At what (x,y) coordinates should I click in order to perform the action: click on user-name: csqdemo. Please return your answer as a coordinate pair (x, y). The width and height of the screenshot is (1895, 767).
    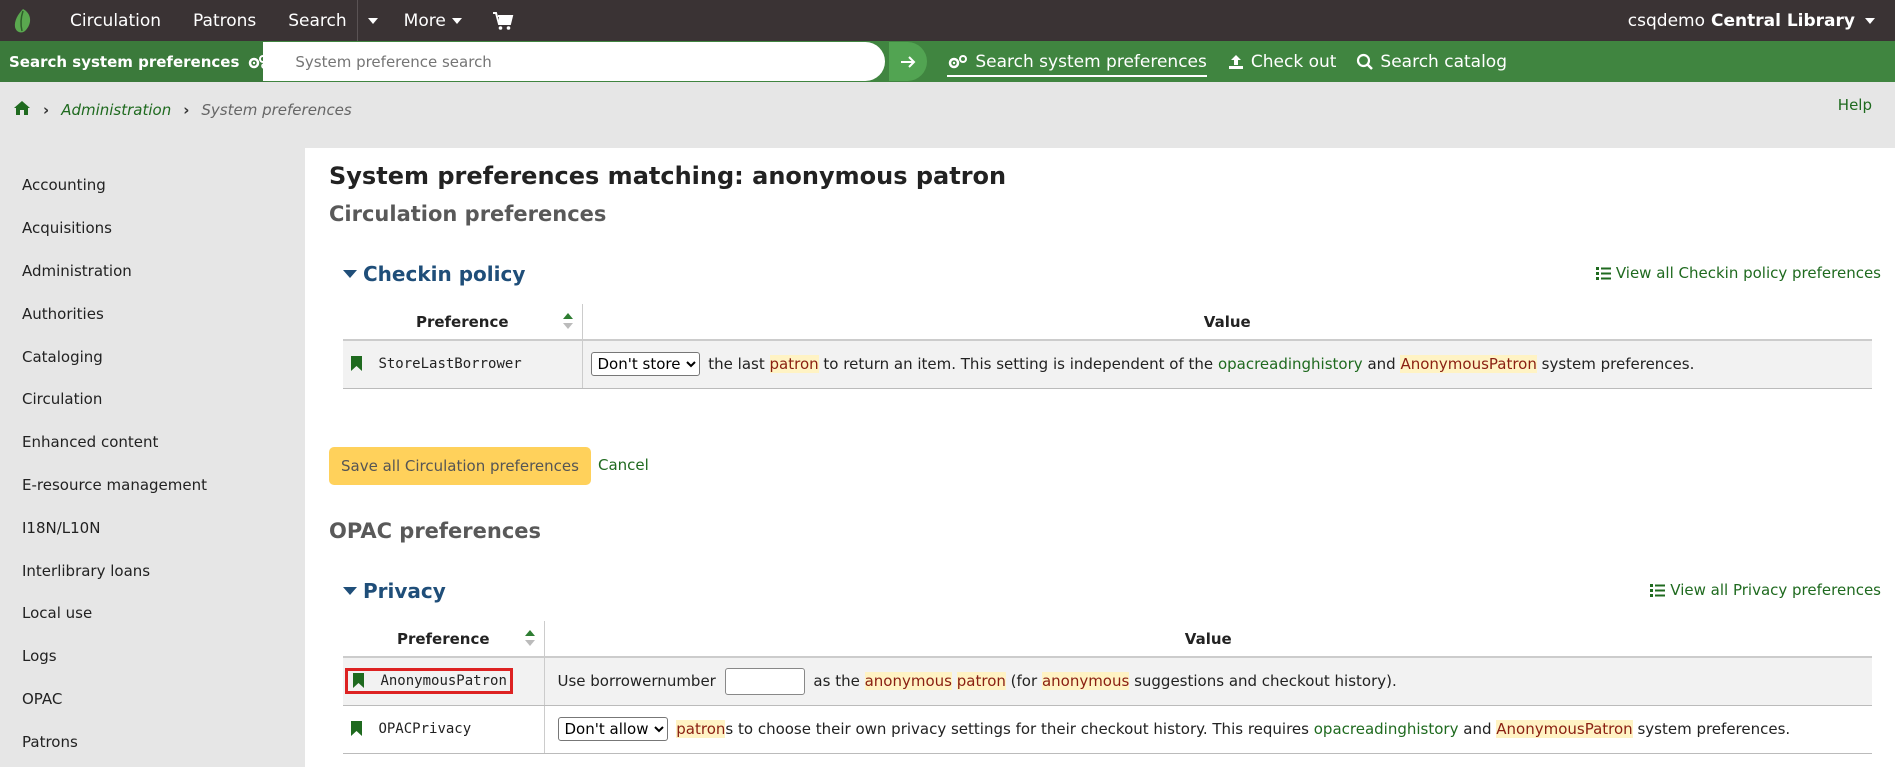
    Looking at the image, I should click on (1666, 20).